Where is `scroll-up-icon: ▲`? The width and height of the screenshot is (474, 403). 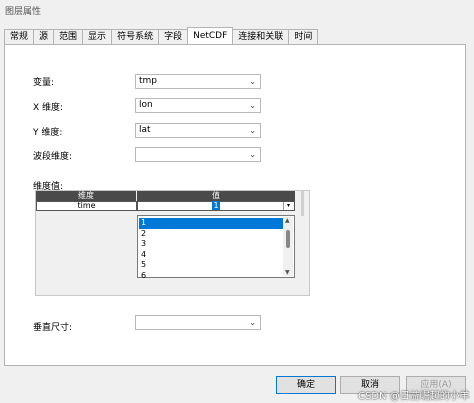
scroll-up-icon: ▲ is located at coordinates (287, 220).